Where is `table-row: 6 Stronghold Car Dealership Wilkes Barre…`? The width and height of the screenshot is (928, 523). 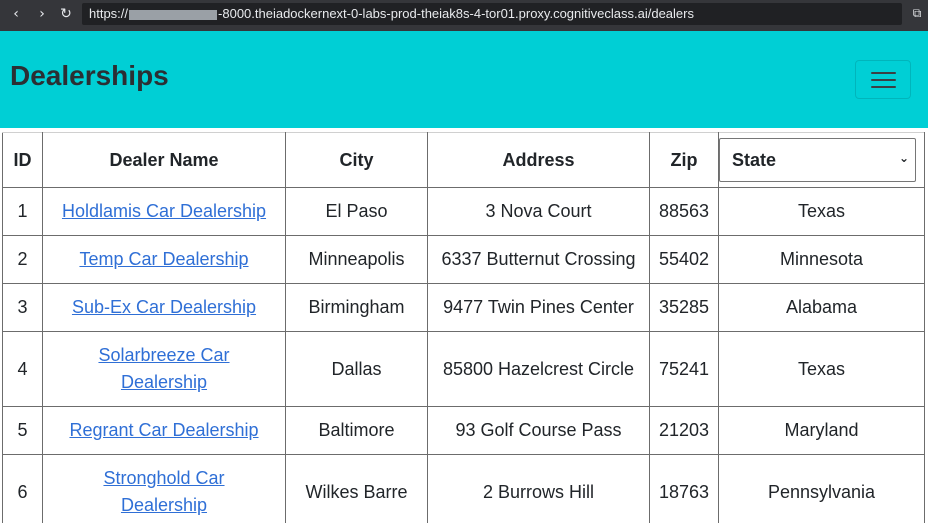 table-row: 6 Stronghold Car Dealership Wilkes Barre… is located at coordinates (463, 488).